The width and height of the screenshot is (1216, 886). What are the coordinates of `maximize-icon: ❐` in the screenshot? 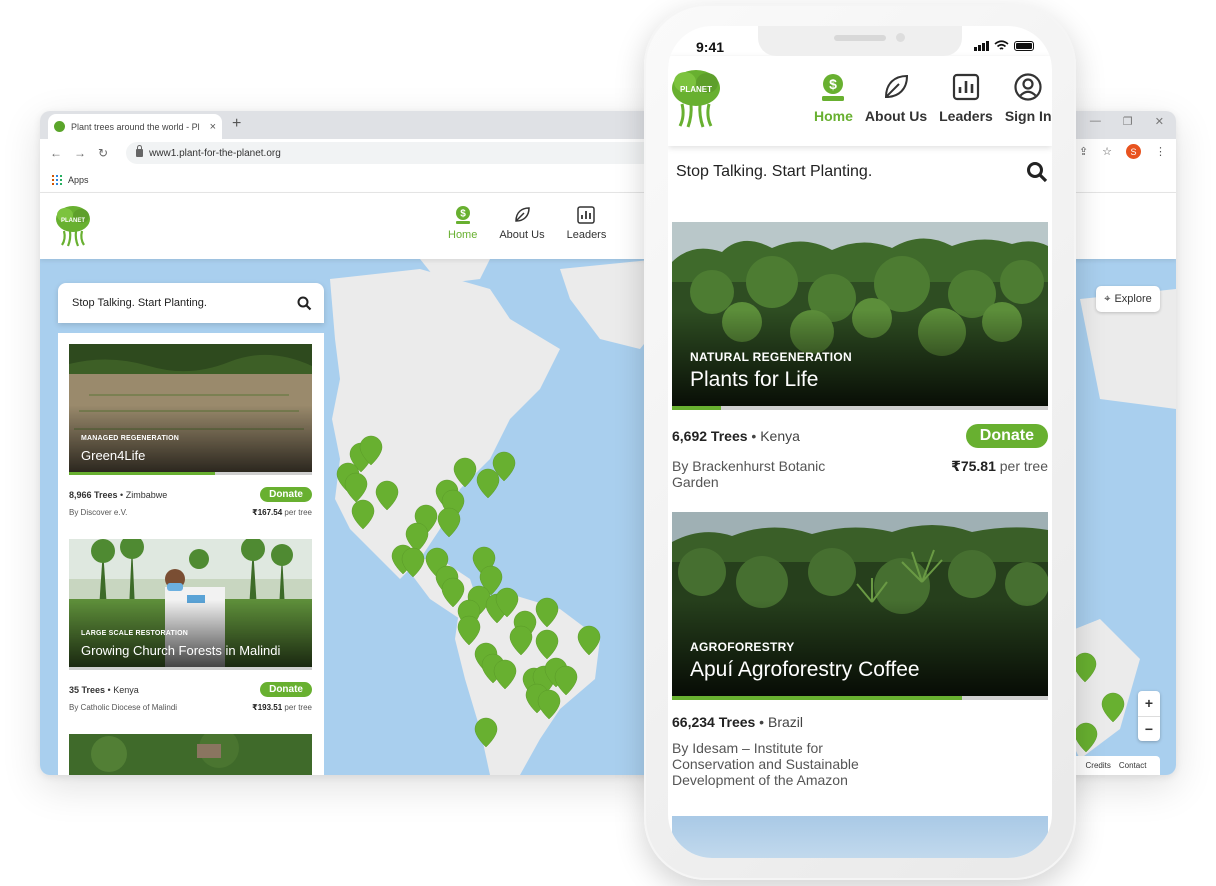 It's located at (1128, 121).